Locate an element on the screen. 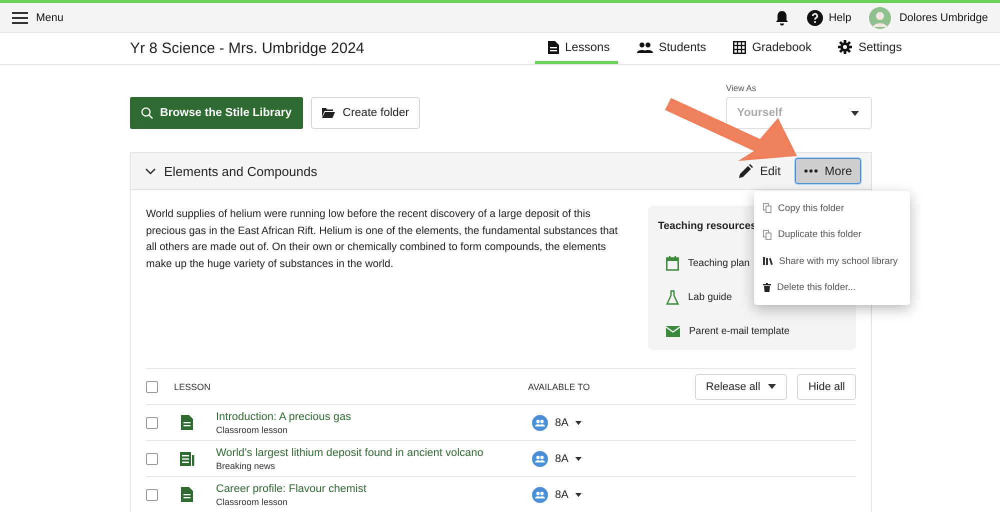  avatar-icon is located at coordinates (880, 17).